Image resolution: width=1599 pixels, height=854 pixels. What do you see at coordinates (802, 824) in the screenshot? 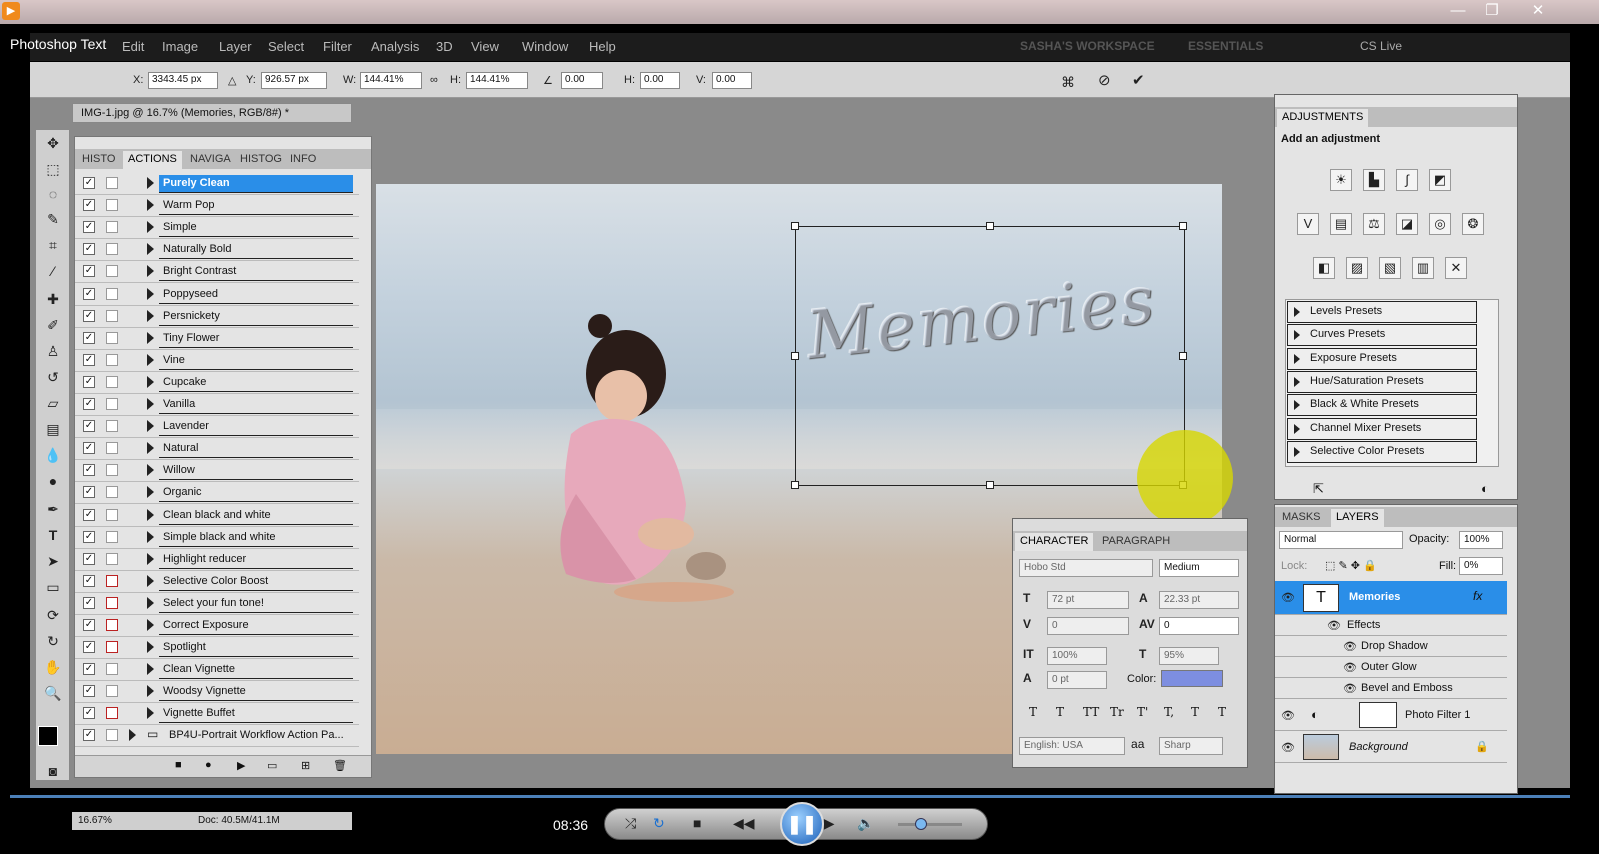
I see `pause-button: ❚❚` at bounding box center [802, 824].